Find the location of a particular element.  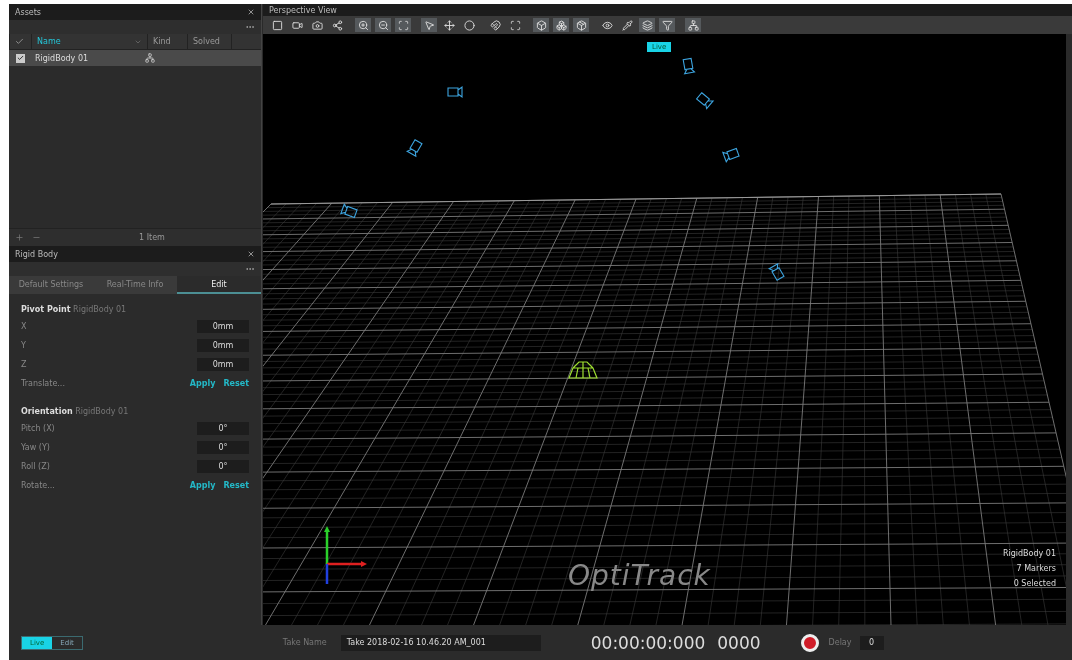

section-title: Orientation RigidBody 01 is located at coordinates (75, 411).